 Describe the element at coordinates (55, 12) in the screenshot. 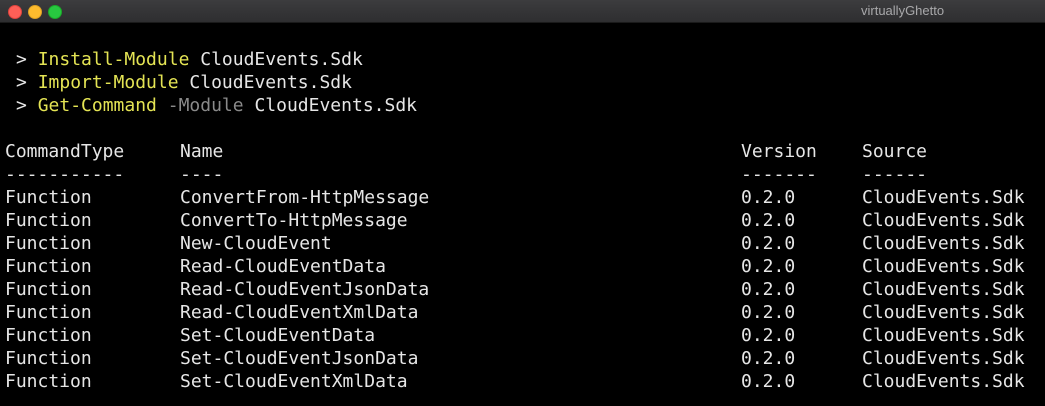

I see `zoom-window-button` at that location.